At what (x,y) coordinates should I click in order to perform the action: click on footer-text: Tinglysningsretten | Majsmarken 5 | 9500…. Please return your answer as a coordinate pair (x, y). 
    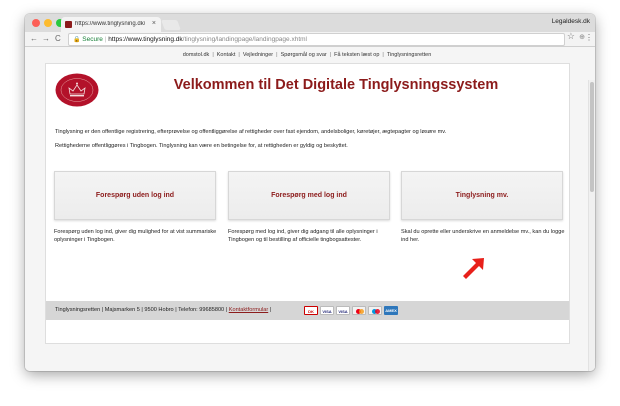
    Looking at the image, I should click on (163, 310).